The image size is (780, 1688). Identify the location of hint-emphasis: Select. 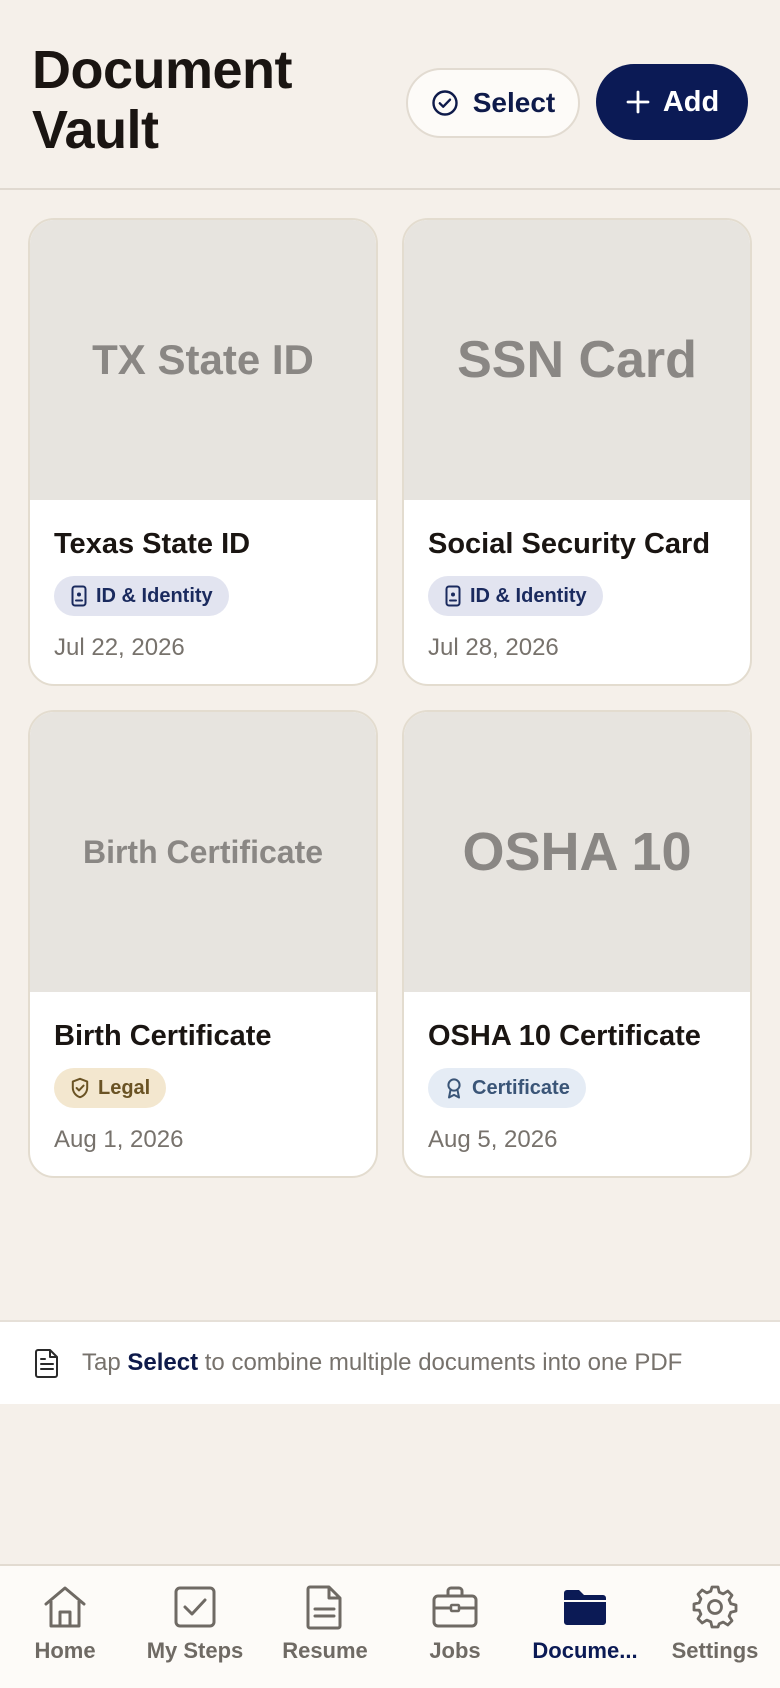
(163, 1362).